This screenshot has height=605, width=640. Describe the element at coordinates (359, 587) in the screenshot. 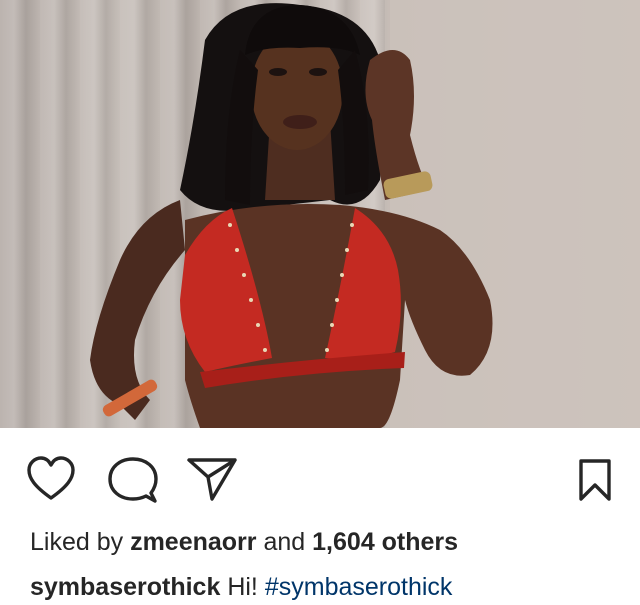

I see `caption-hashtag-link: #symbaserothick` at that location.